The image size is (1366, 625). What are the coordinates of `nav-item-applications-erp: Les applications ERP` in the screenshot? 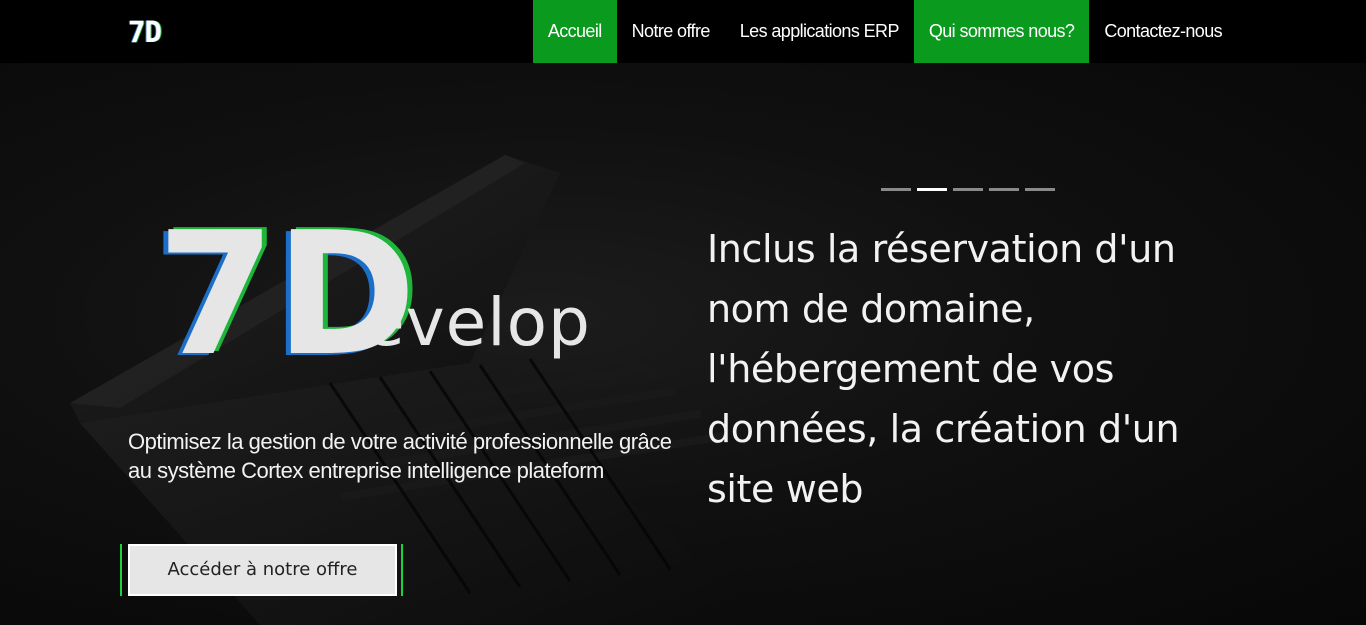 It's located at (819, 31).